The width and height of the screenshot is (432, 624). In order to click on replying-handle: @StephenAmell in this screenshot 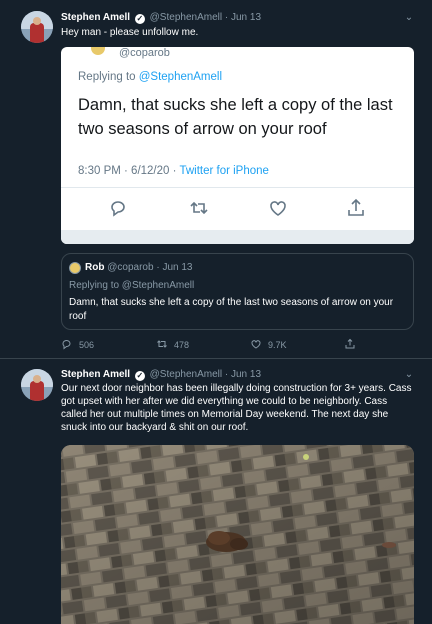, I will do `click(180, 77)`.